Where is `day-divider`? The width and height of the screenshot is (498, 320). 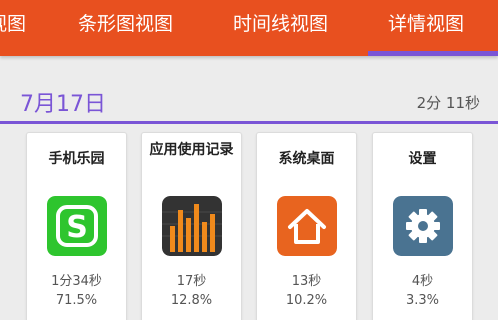 day-divider is located at coordinates (249, 122).